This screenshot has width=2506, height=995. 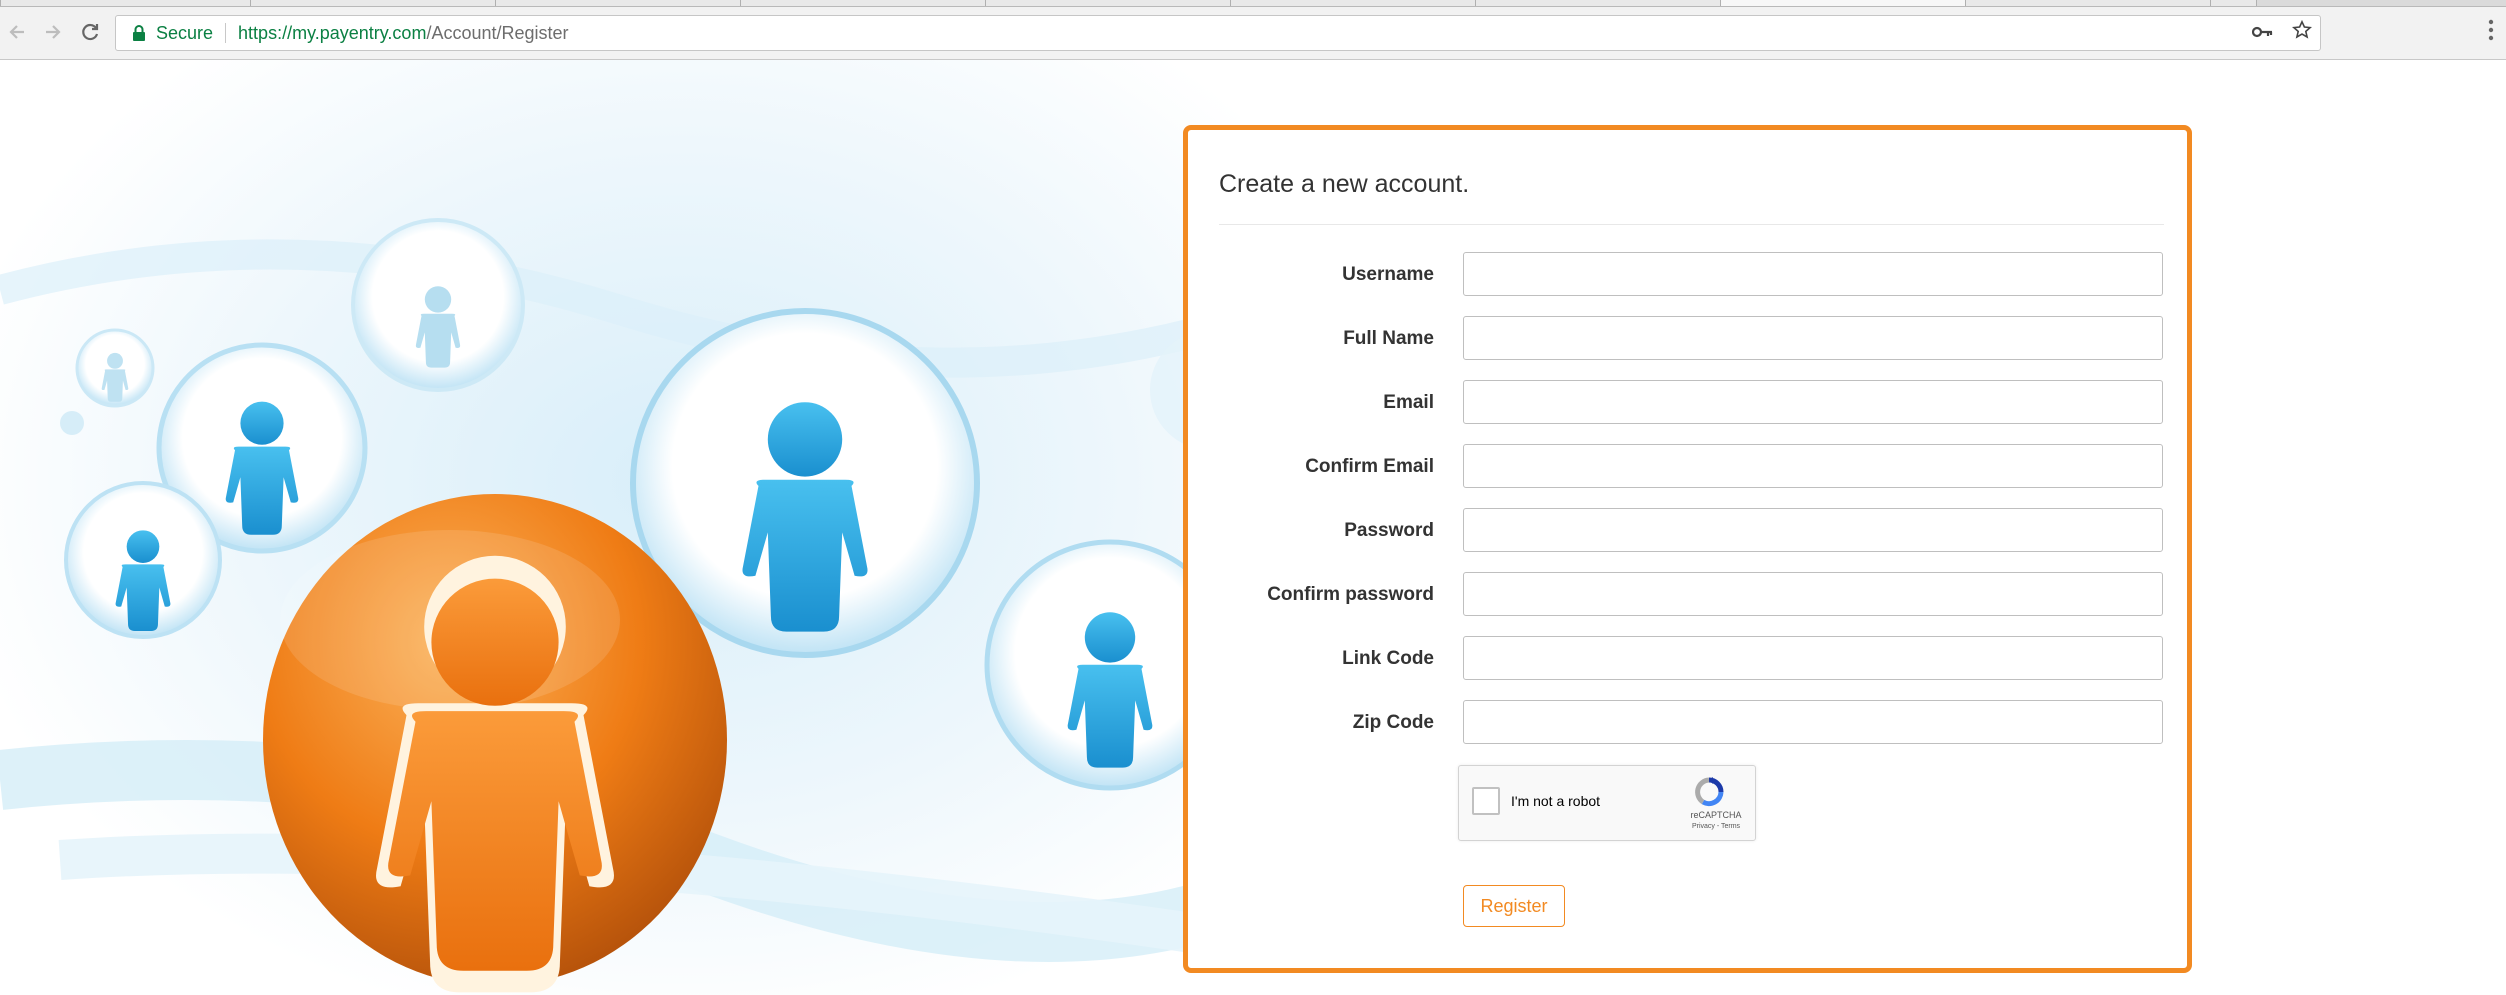 What do you see at coordinates (1813, 530) in the screenshot?
I see `password-input` at bounding box center [1813, 530].